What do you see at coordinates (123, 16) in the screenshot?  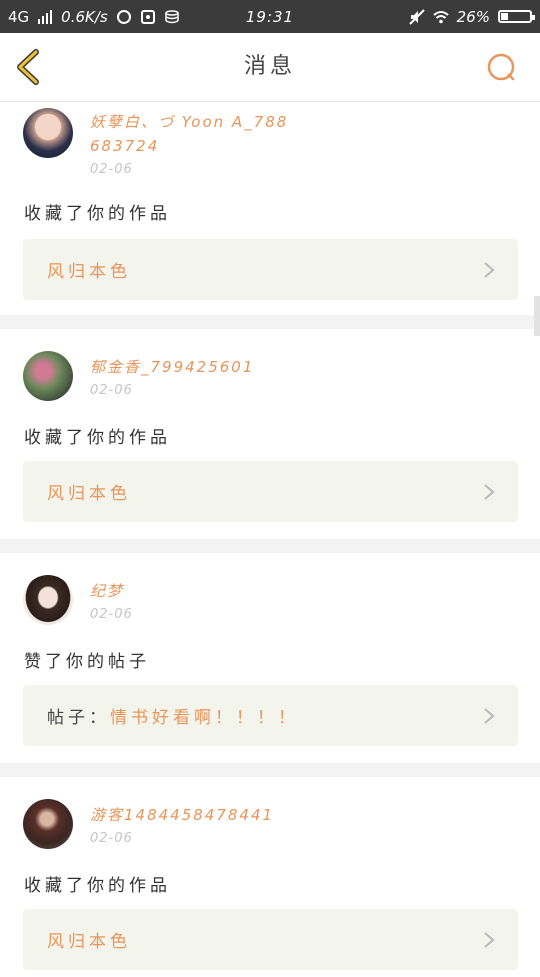 I see `chat-bubble-icon` at bounding box center [123, 16].